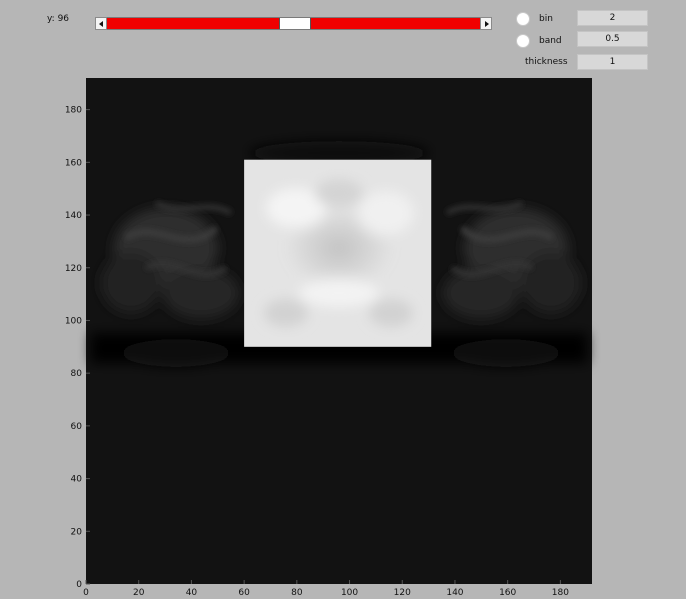 The width and height of the screenshot is (686, 599). I want to click on x-tick-label: 60, so click(244, 593).